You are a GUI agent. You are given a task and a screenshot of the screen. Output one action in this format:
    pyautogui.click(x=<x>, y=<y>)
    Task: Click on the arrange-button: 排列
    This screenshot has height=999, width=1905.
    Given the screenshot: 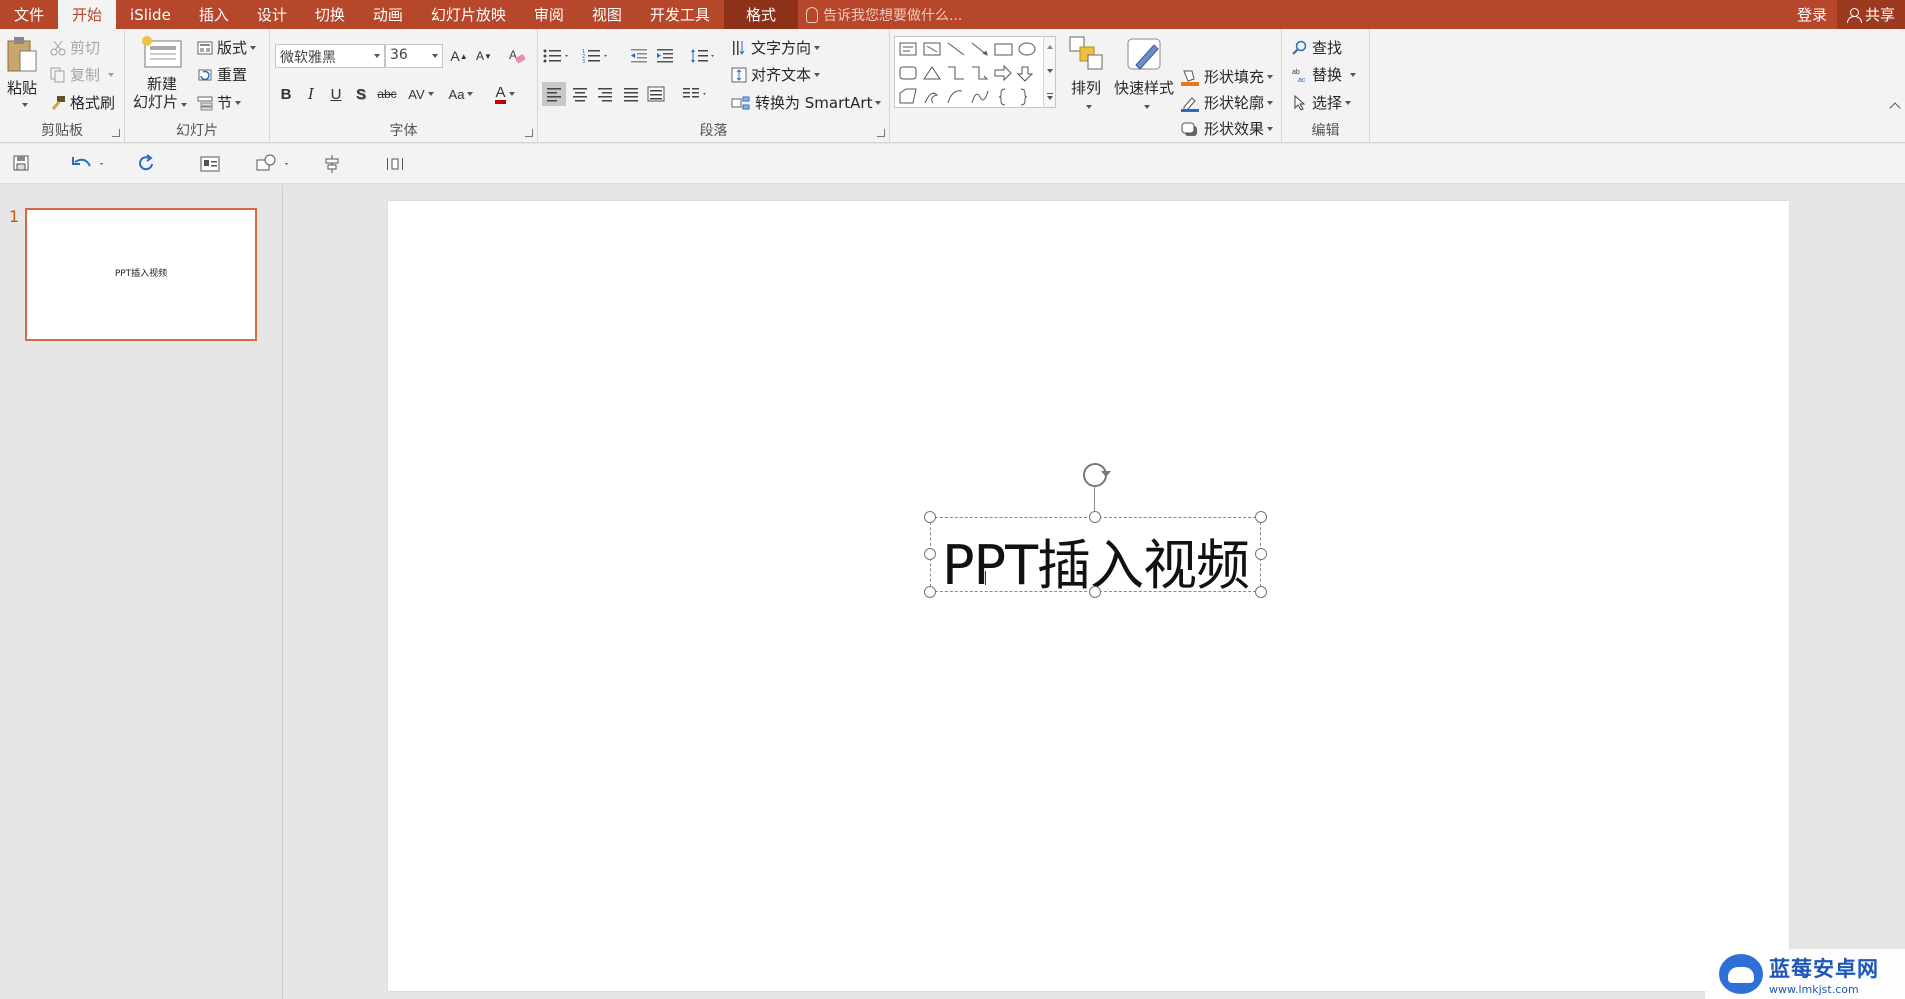 What is the action you would take?
    pyautogui.click(x=1086, y=75)
    